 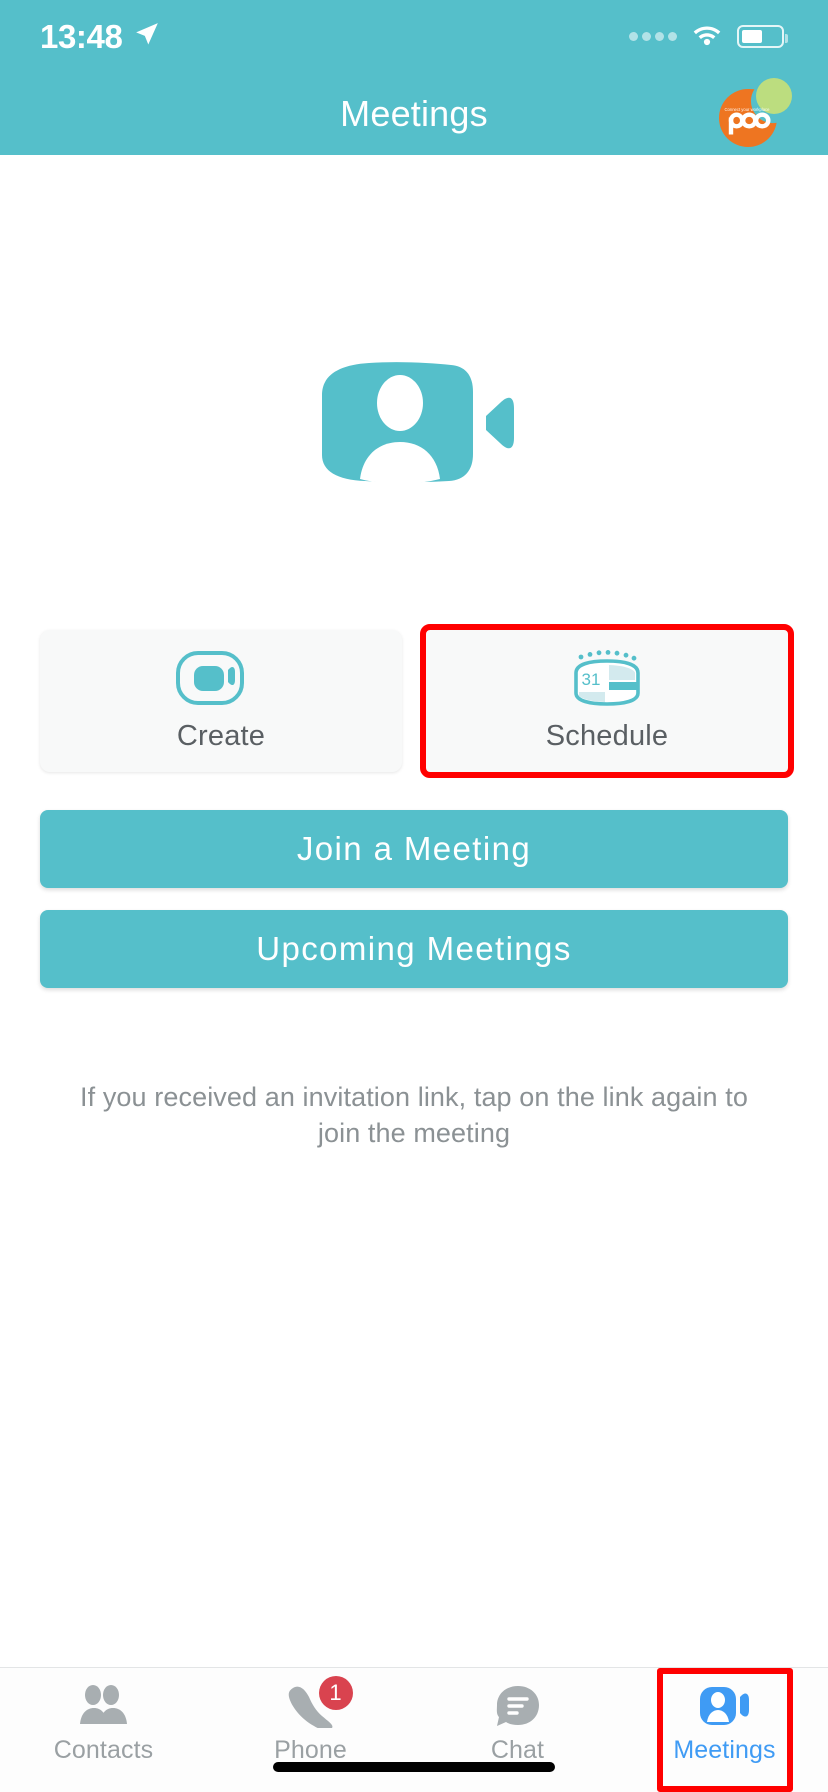 I want to click on tab-phone-label: Phone, so click(x=310, y=1750).